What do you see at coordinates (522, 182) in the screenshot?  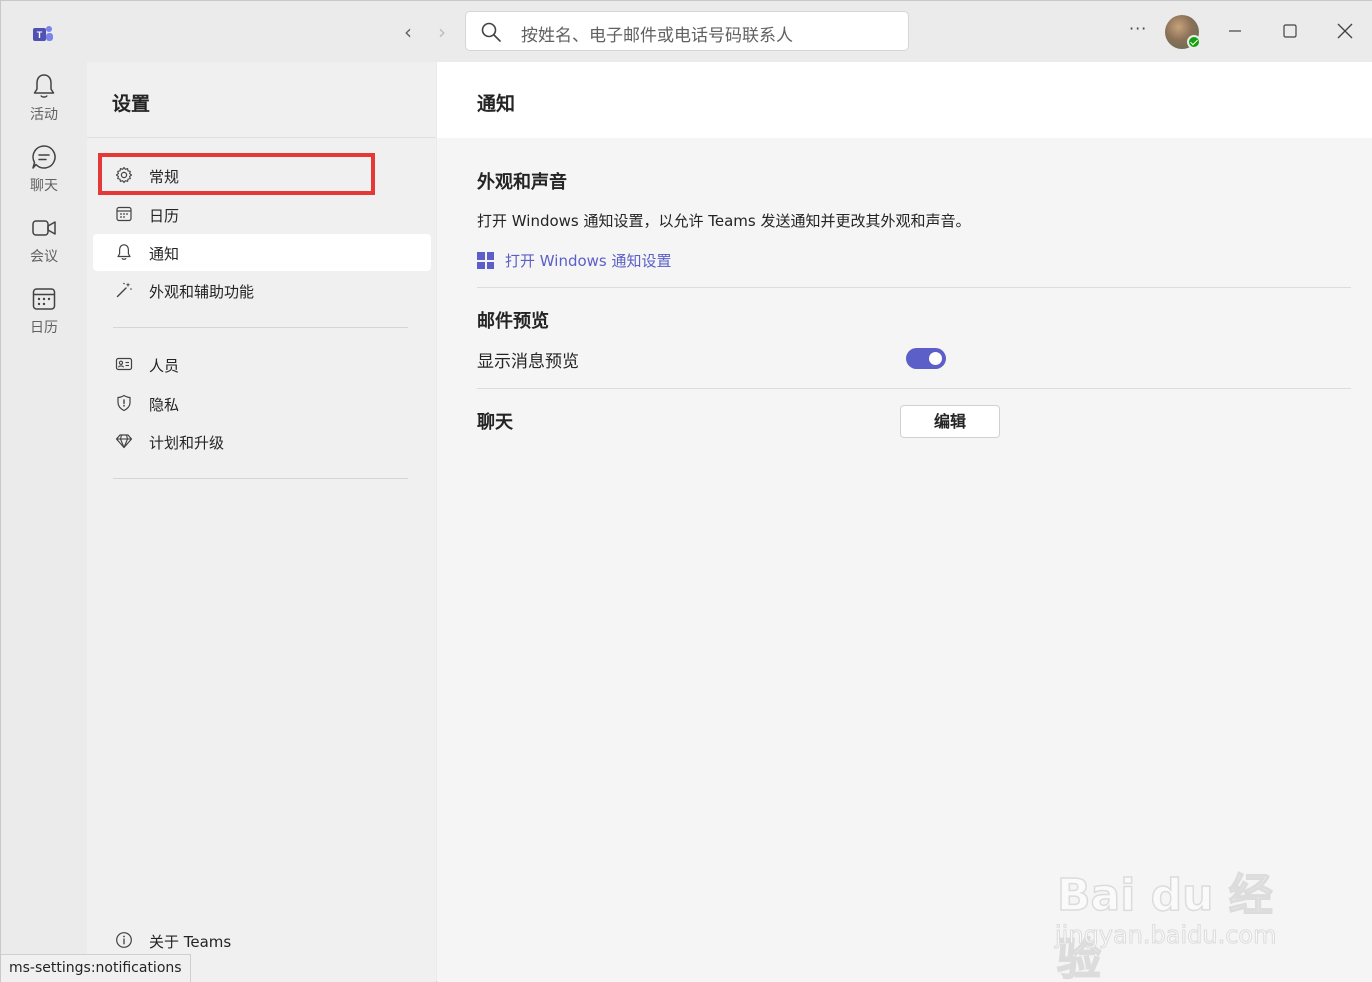 I see `section-title-appearance: 外观和声音` at bounding box center [522, 182].